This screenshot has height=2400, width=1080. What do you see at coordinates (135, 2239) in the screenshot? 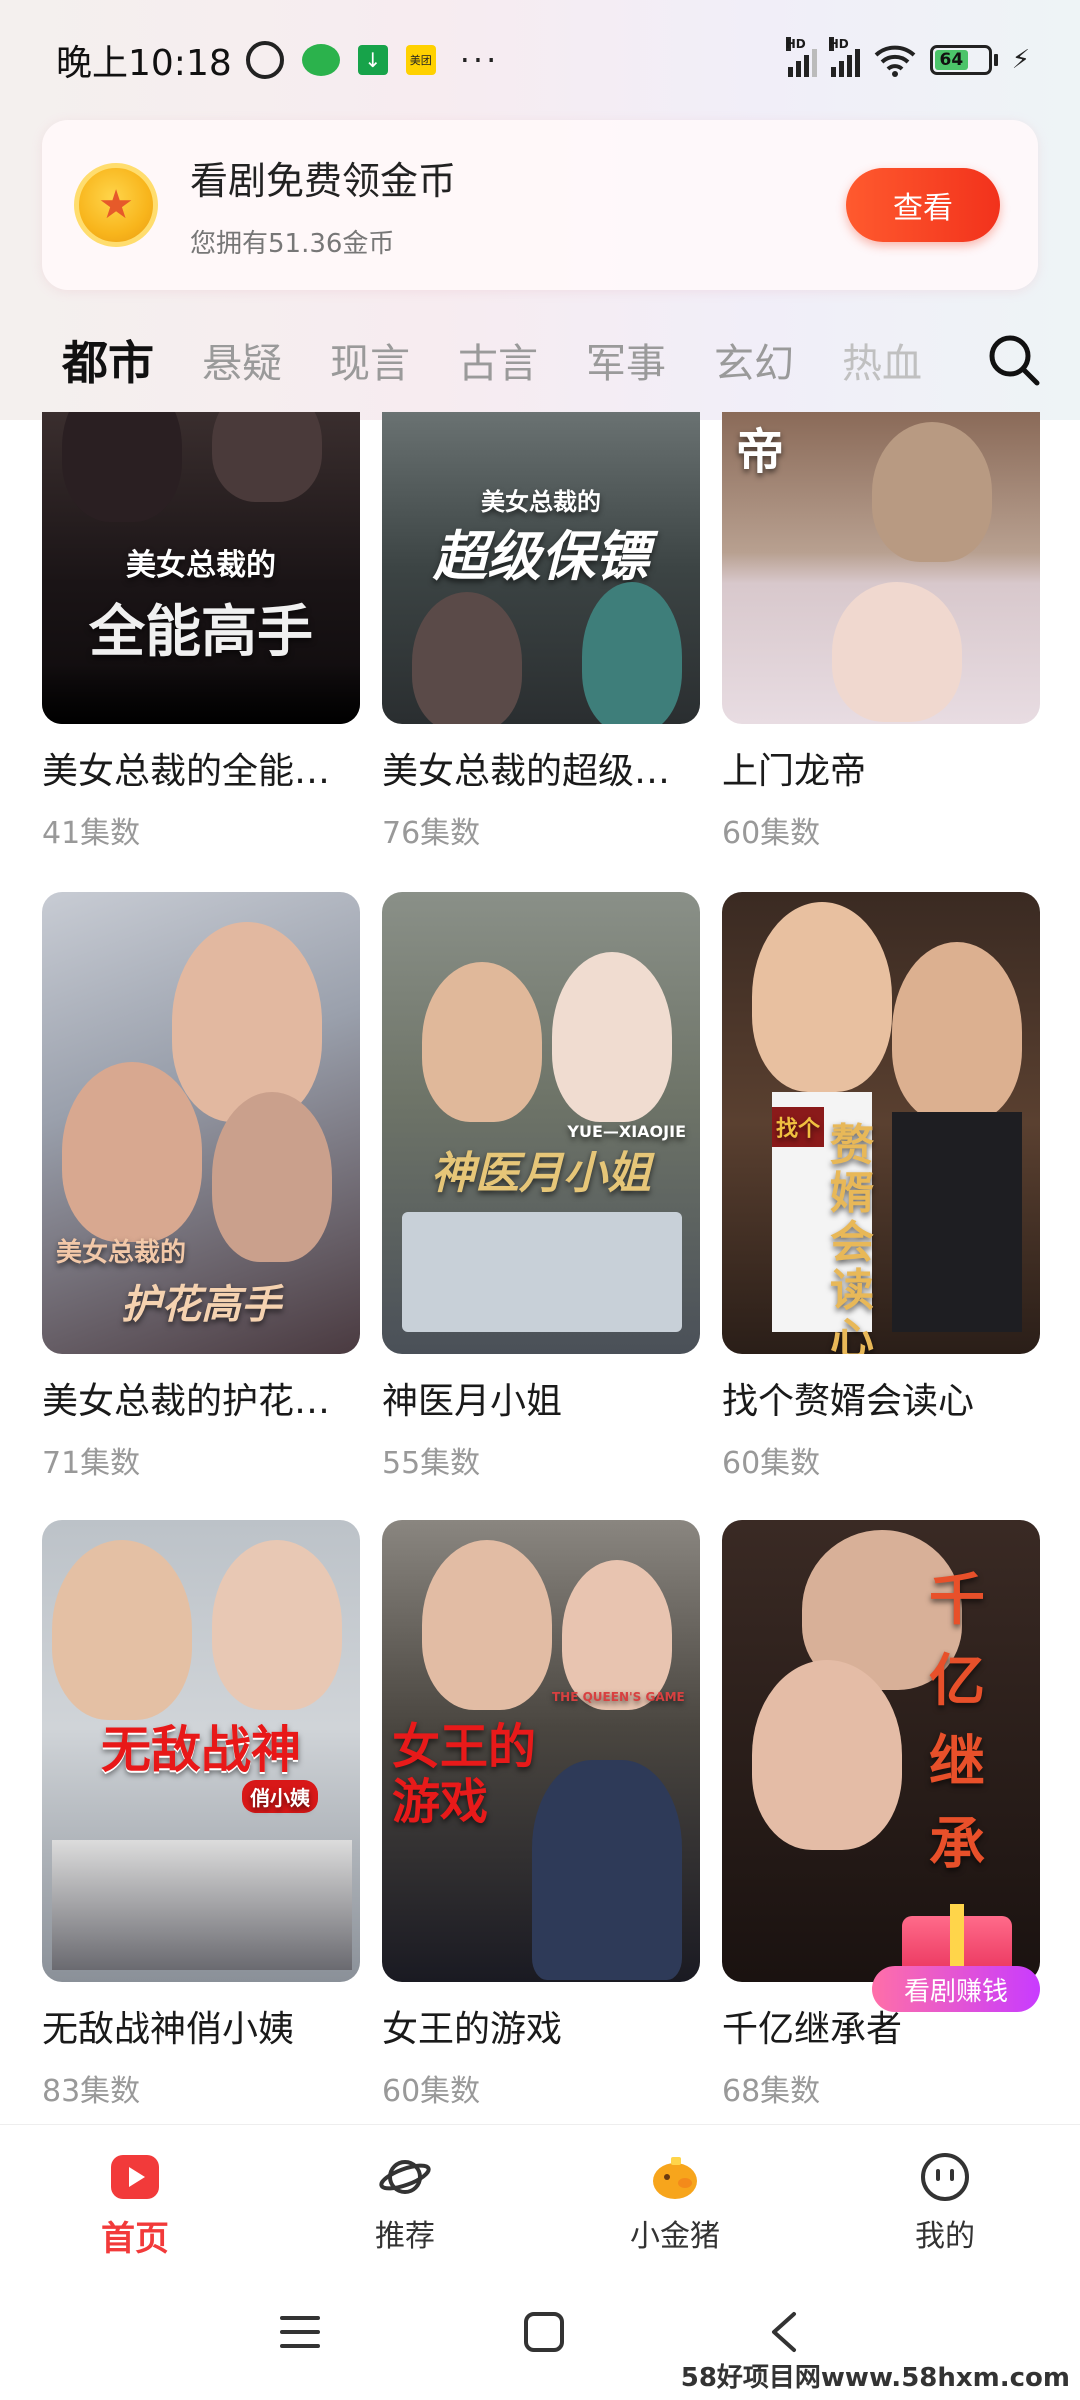
I see `nav-home-label: 首页` at bounding box center [135, 2239].